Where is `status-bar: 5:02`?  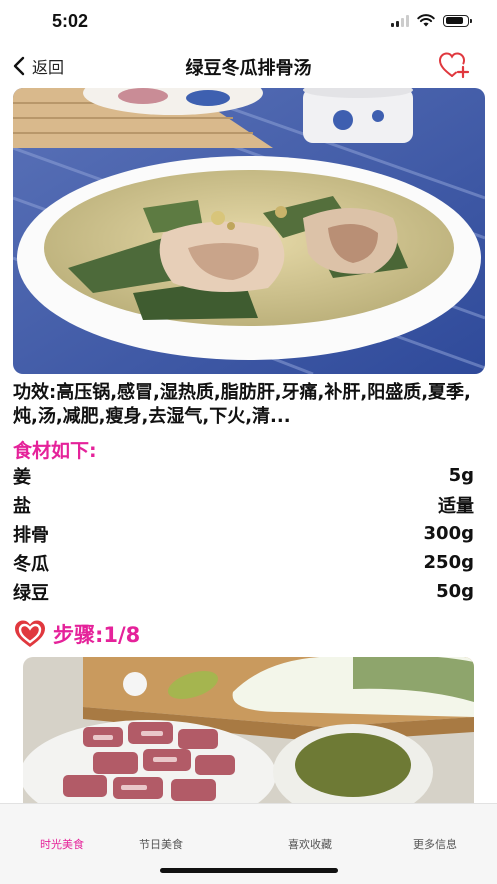 status-bar: 5:02 is located at coordinates (248, 22).